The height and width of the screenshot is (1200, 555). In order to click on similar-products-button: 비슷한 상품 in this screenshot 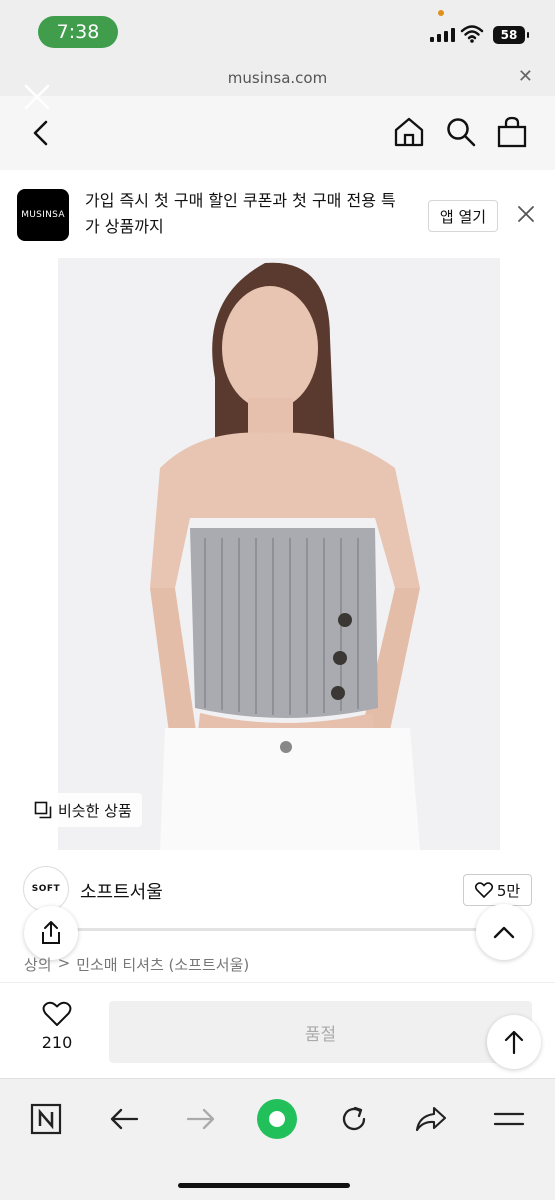, I will do `click(83, 810)`.